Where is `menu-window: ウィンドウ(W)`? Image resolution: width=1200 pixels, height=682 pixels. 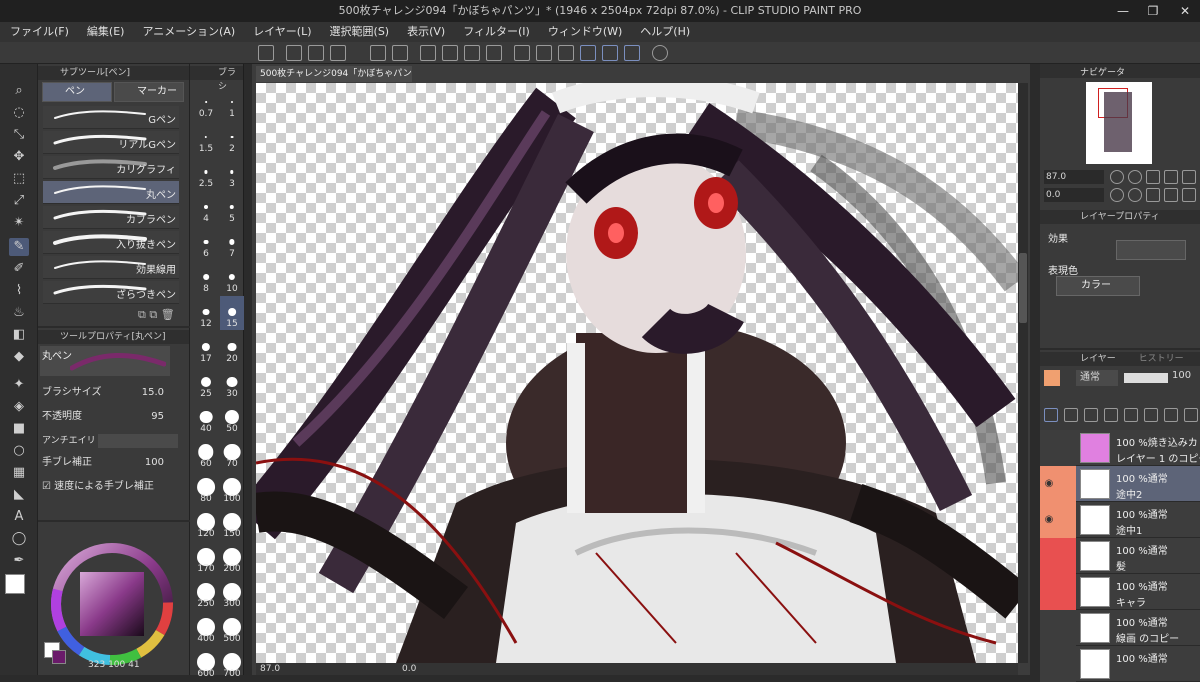 menu-window: ウィンドウ(W) is located at coordinates (584, 32).